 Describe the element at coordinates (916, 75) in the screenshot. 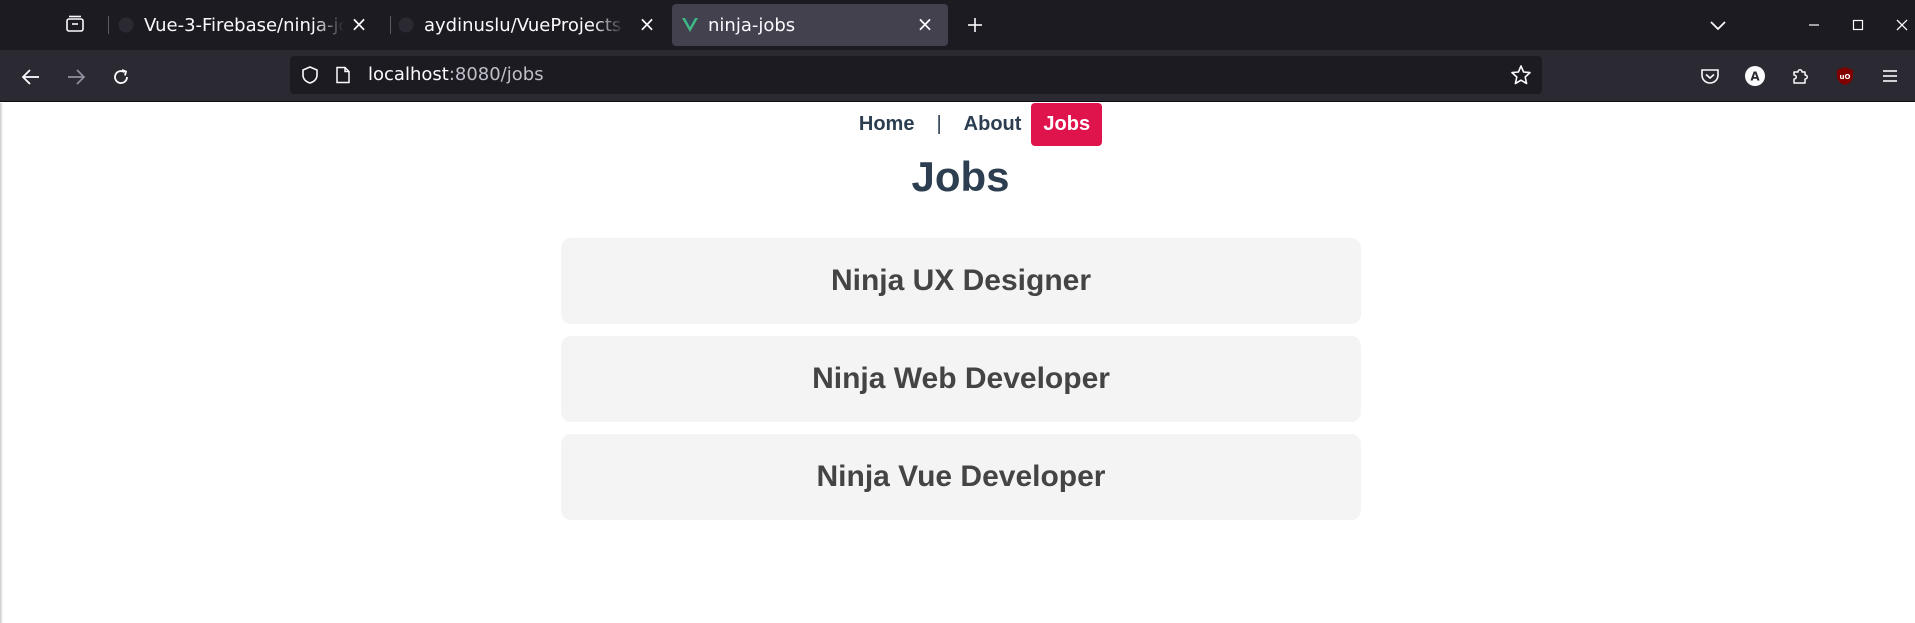

I see `url-bar: localhost:8080/jobs` at that location.